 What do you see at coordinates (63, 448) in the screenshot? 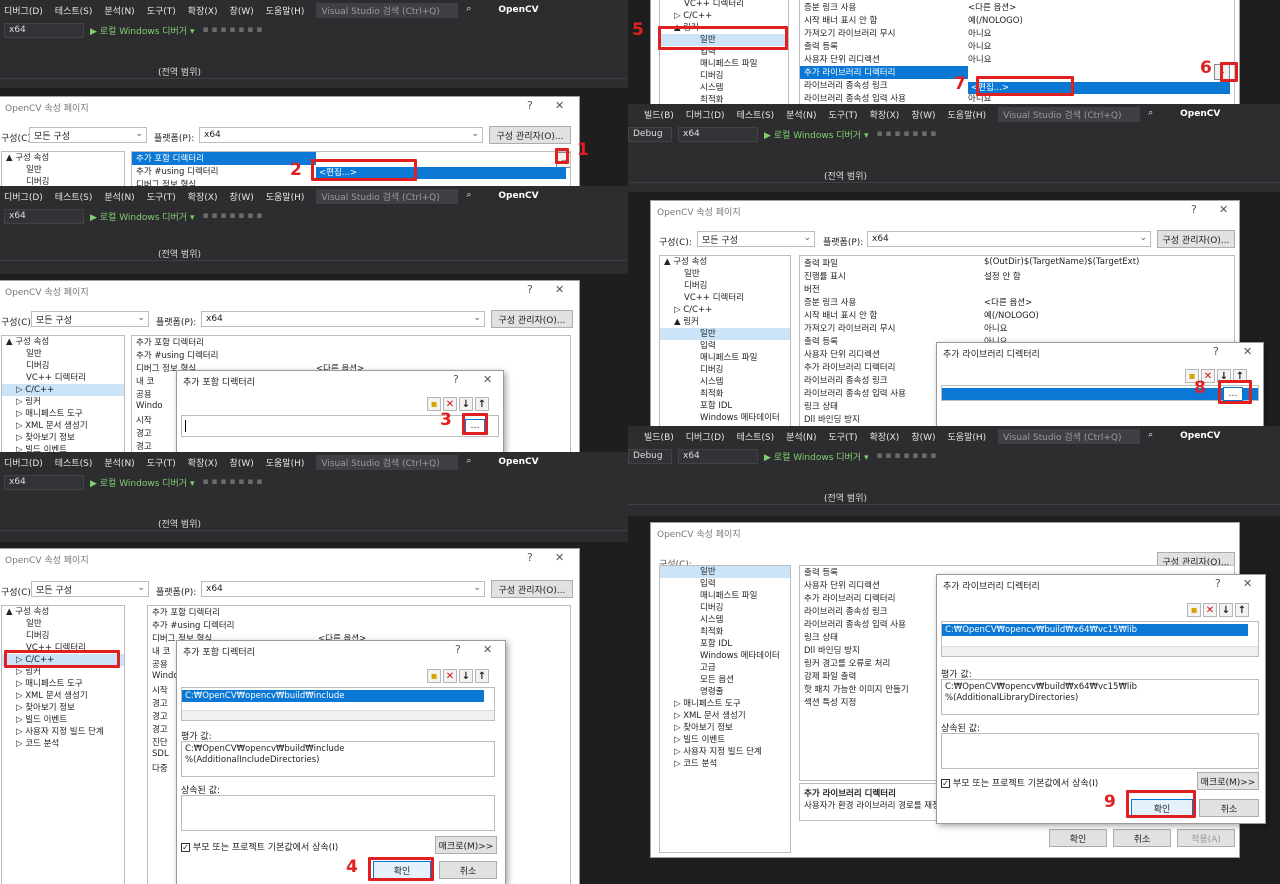
I see `tree-item: ▷ 빌드 이벤트` at bounding box center [63, 448].